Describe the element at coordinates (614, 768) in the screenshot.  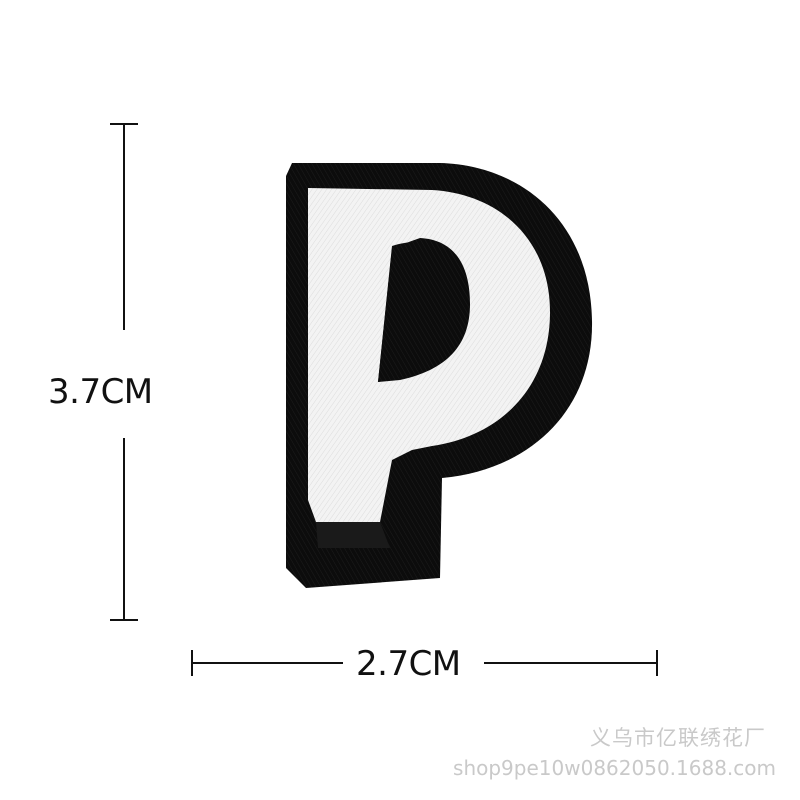
I see `watermark-shop-url: shop9pe10w0862050.1688.com` at that location.